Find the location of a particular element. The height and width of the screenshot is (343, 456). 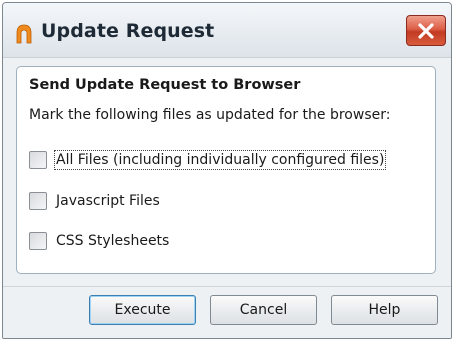

app-logo-icon is located at coordinates (24, 34).